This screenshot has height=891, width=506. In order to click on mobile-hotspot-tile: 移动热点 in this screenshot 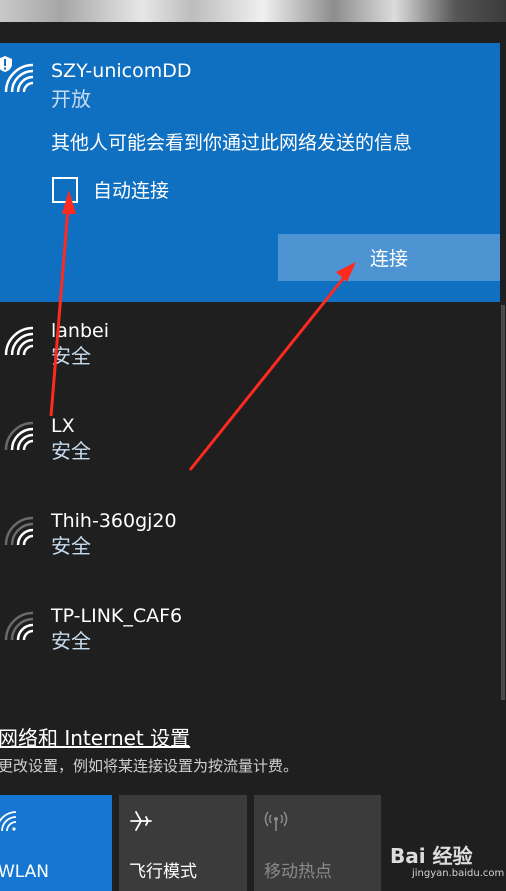, I will do `click(317, 843)`.